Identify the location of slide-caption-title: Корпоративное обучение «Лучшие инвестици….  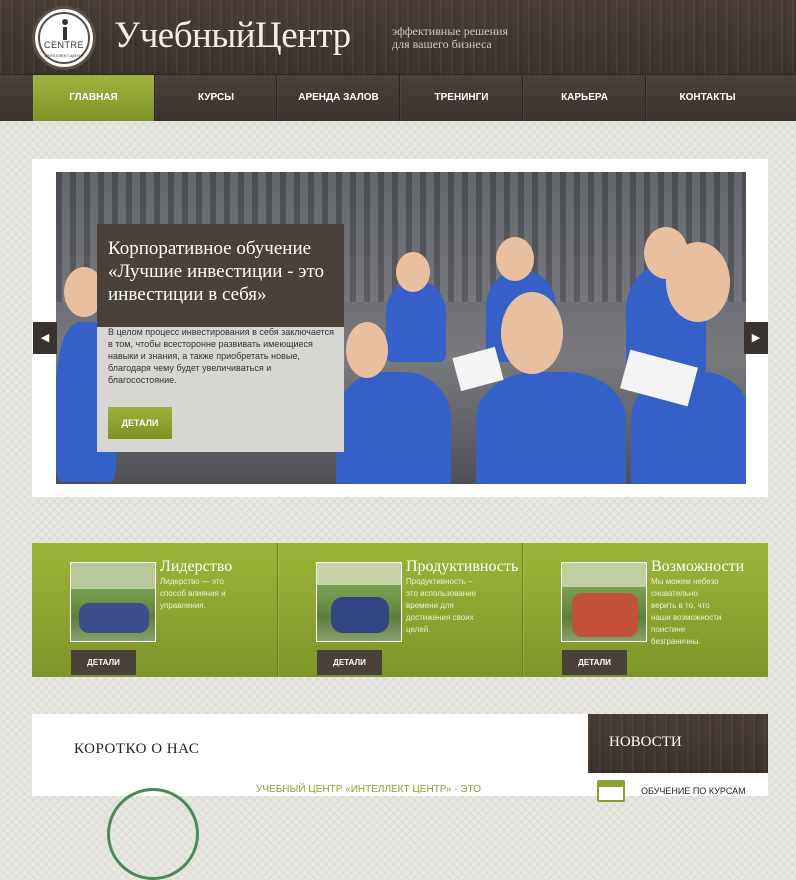
(216, 271).